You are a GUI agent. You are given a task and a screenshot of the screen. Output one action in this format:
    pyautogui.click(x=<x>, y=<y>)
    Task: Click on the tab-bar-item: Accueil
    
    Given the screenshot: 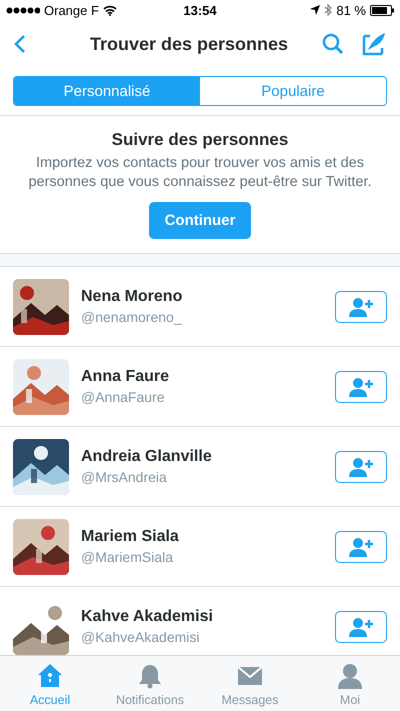 What is the action you would take?
    pyautogui.click(x=50, y=683)
    